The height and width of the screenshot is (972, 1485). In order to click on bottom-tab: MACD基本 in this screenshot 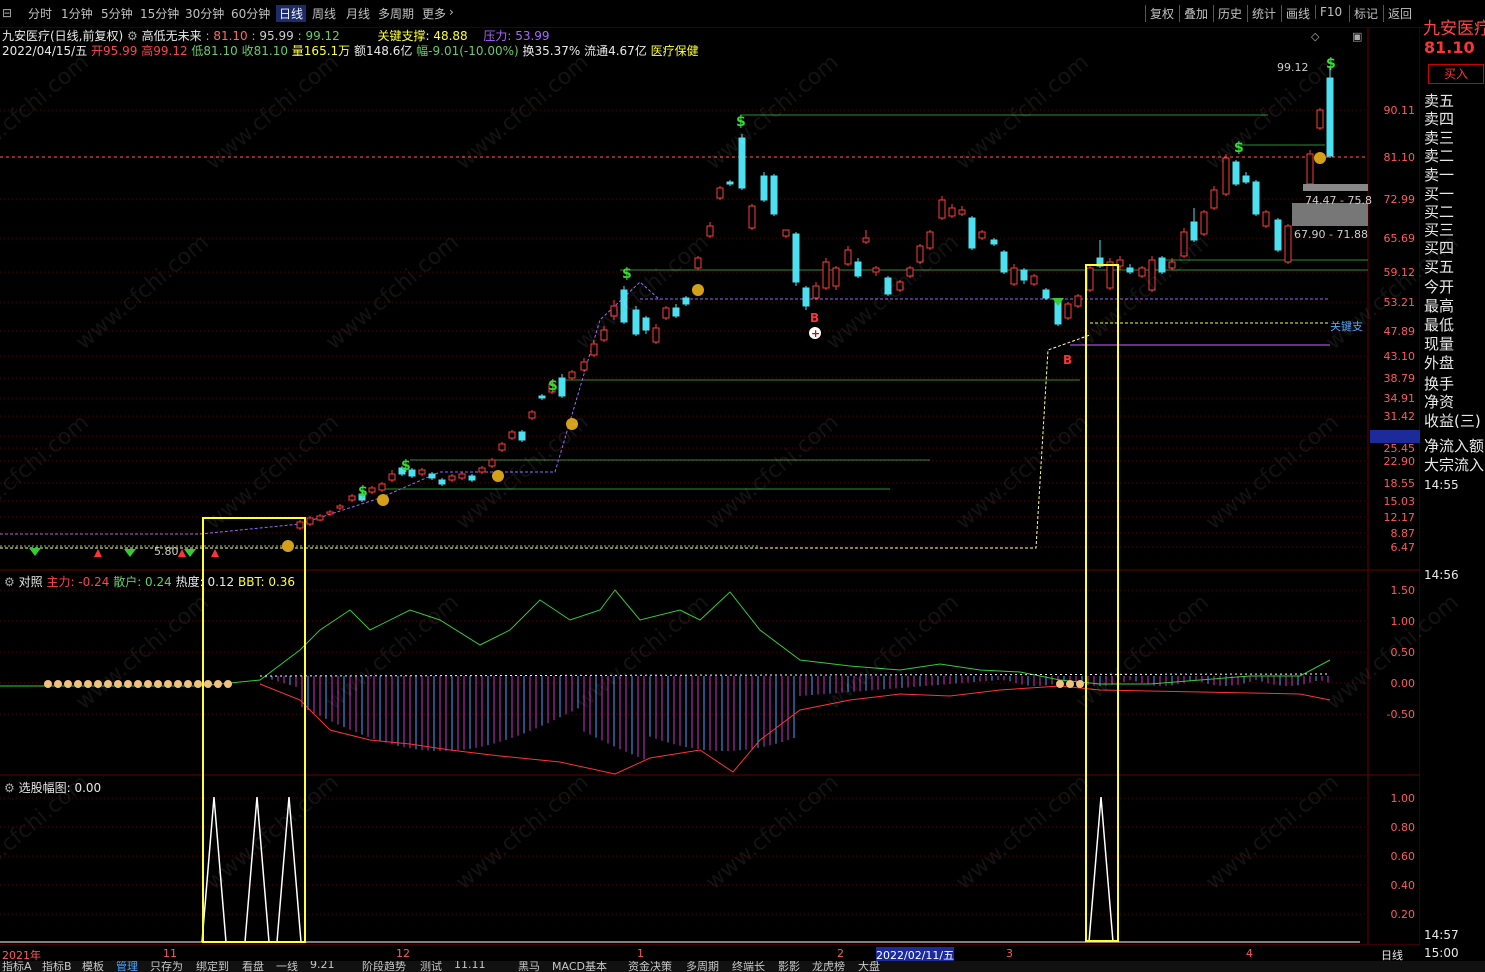, I will do `click(579, 966)`.